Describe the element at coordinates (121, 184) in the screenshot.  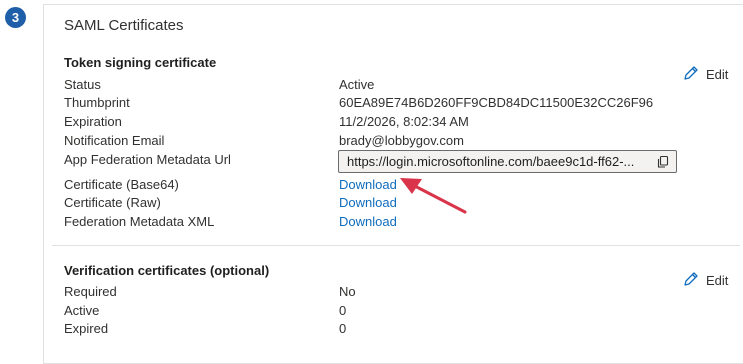
I see `cert-base64-label: Certificate (Base64)` at that location.